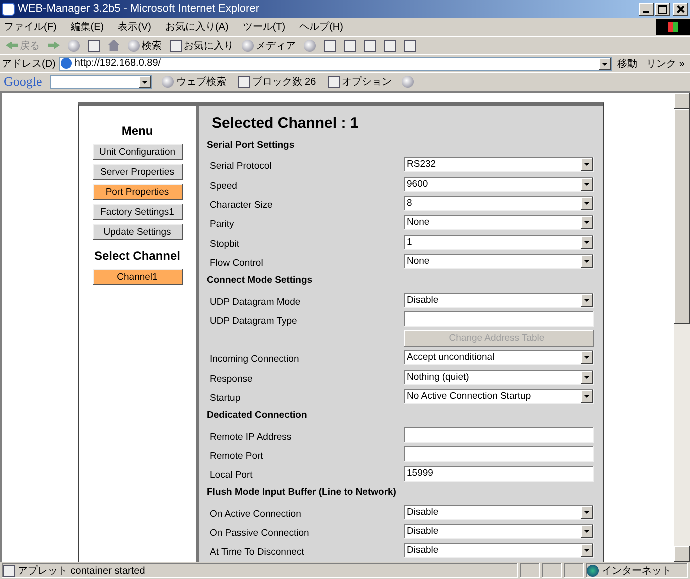 This screenshot has width=690, height=579. Describe the element at coordinates (260, 281) in the screenshot. I see `section-heading: Connect Mode Settings` at that location.